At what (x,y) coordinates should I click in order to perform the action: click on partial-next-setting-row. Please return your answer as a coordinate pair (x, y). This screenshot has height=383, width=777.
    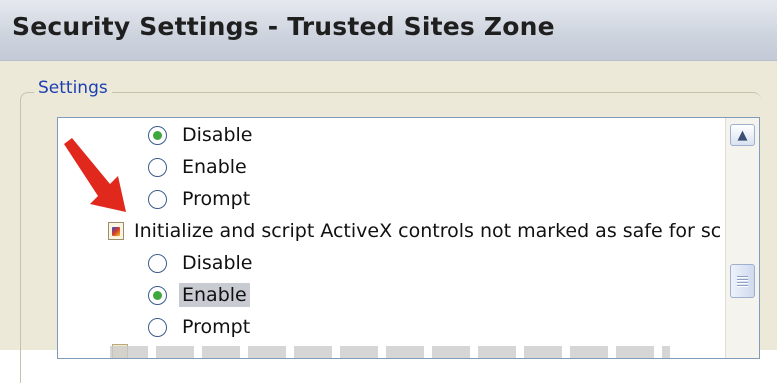
    Looking at the image, I should click on (390, 352).